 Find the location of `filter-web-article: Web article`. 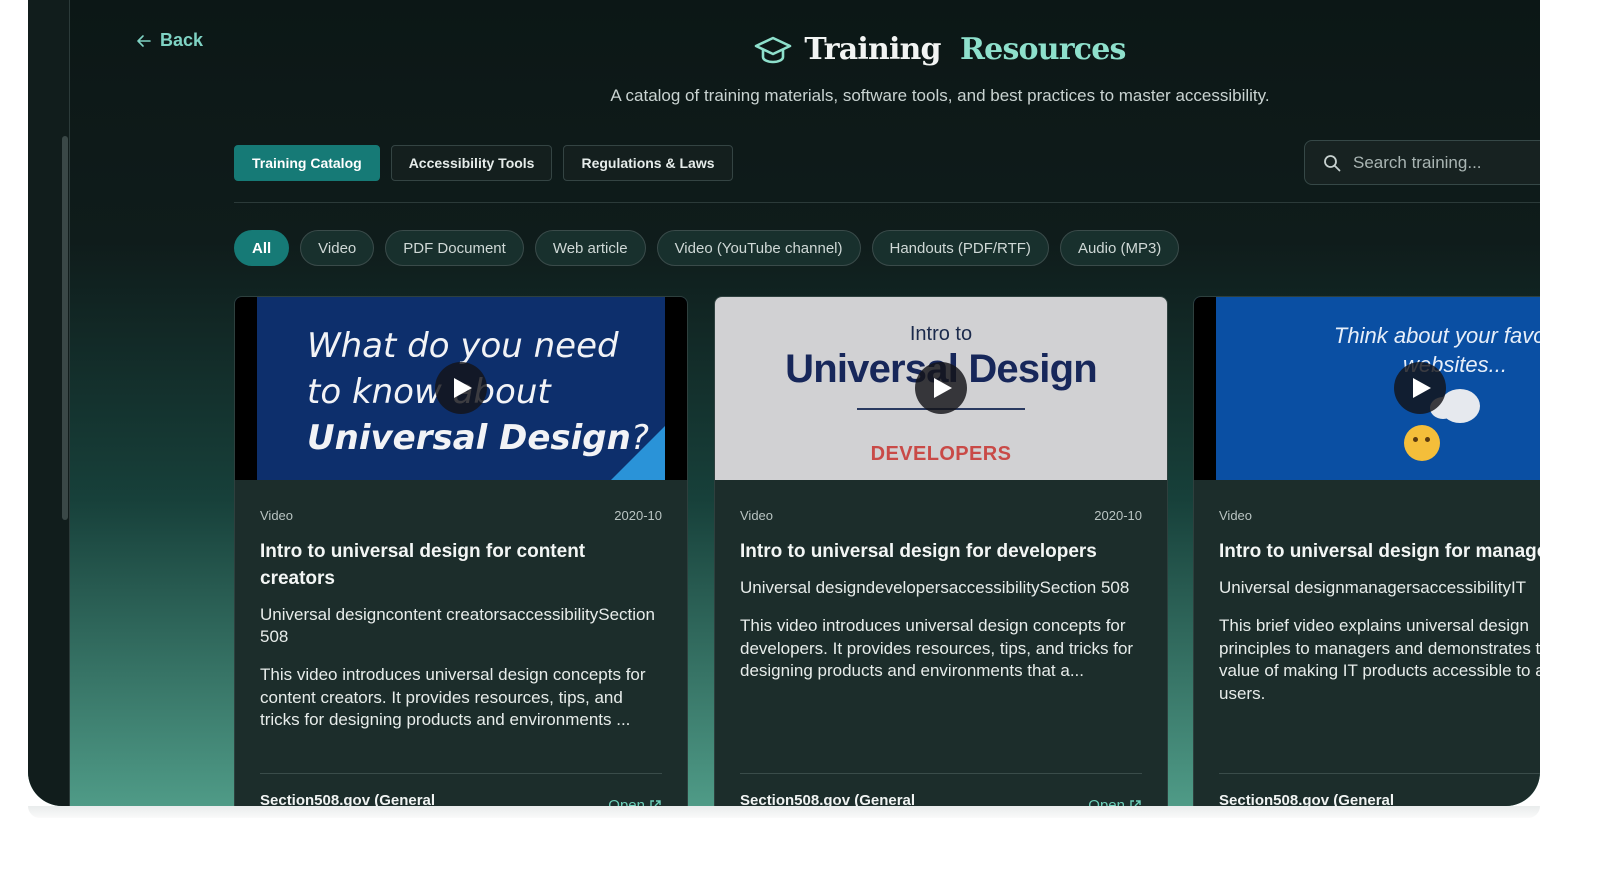

filter-web-article: Web article is located at coordinates (590, 248).